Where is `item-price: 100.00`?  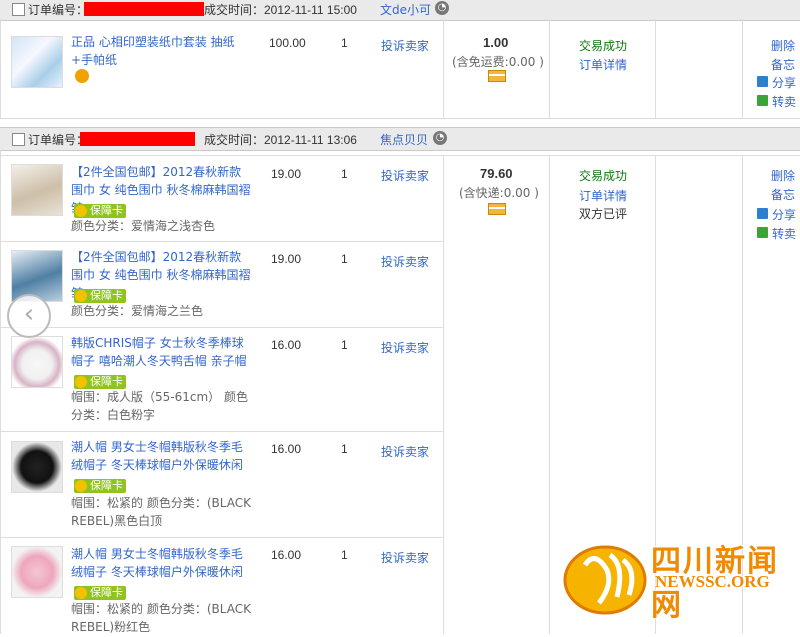
item-price: 100.00 is located at coordinates (287, 43).